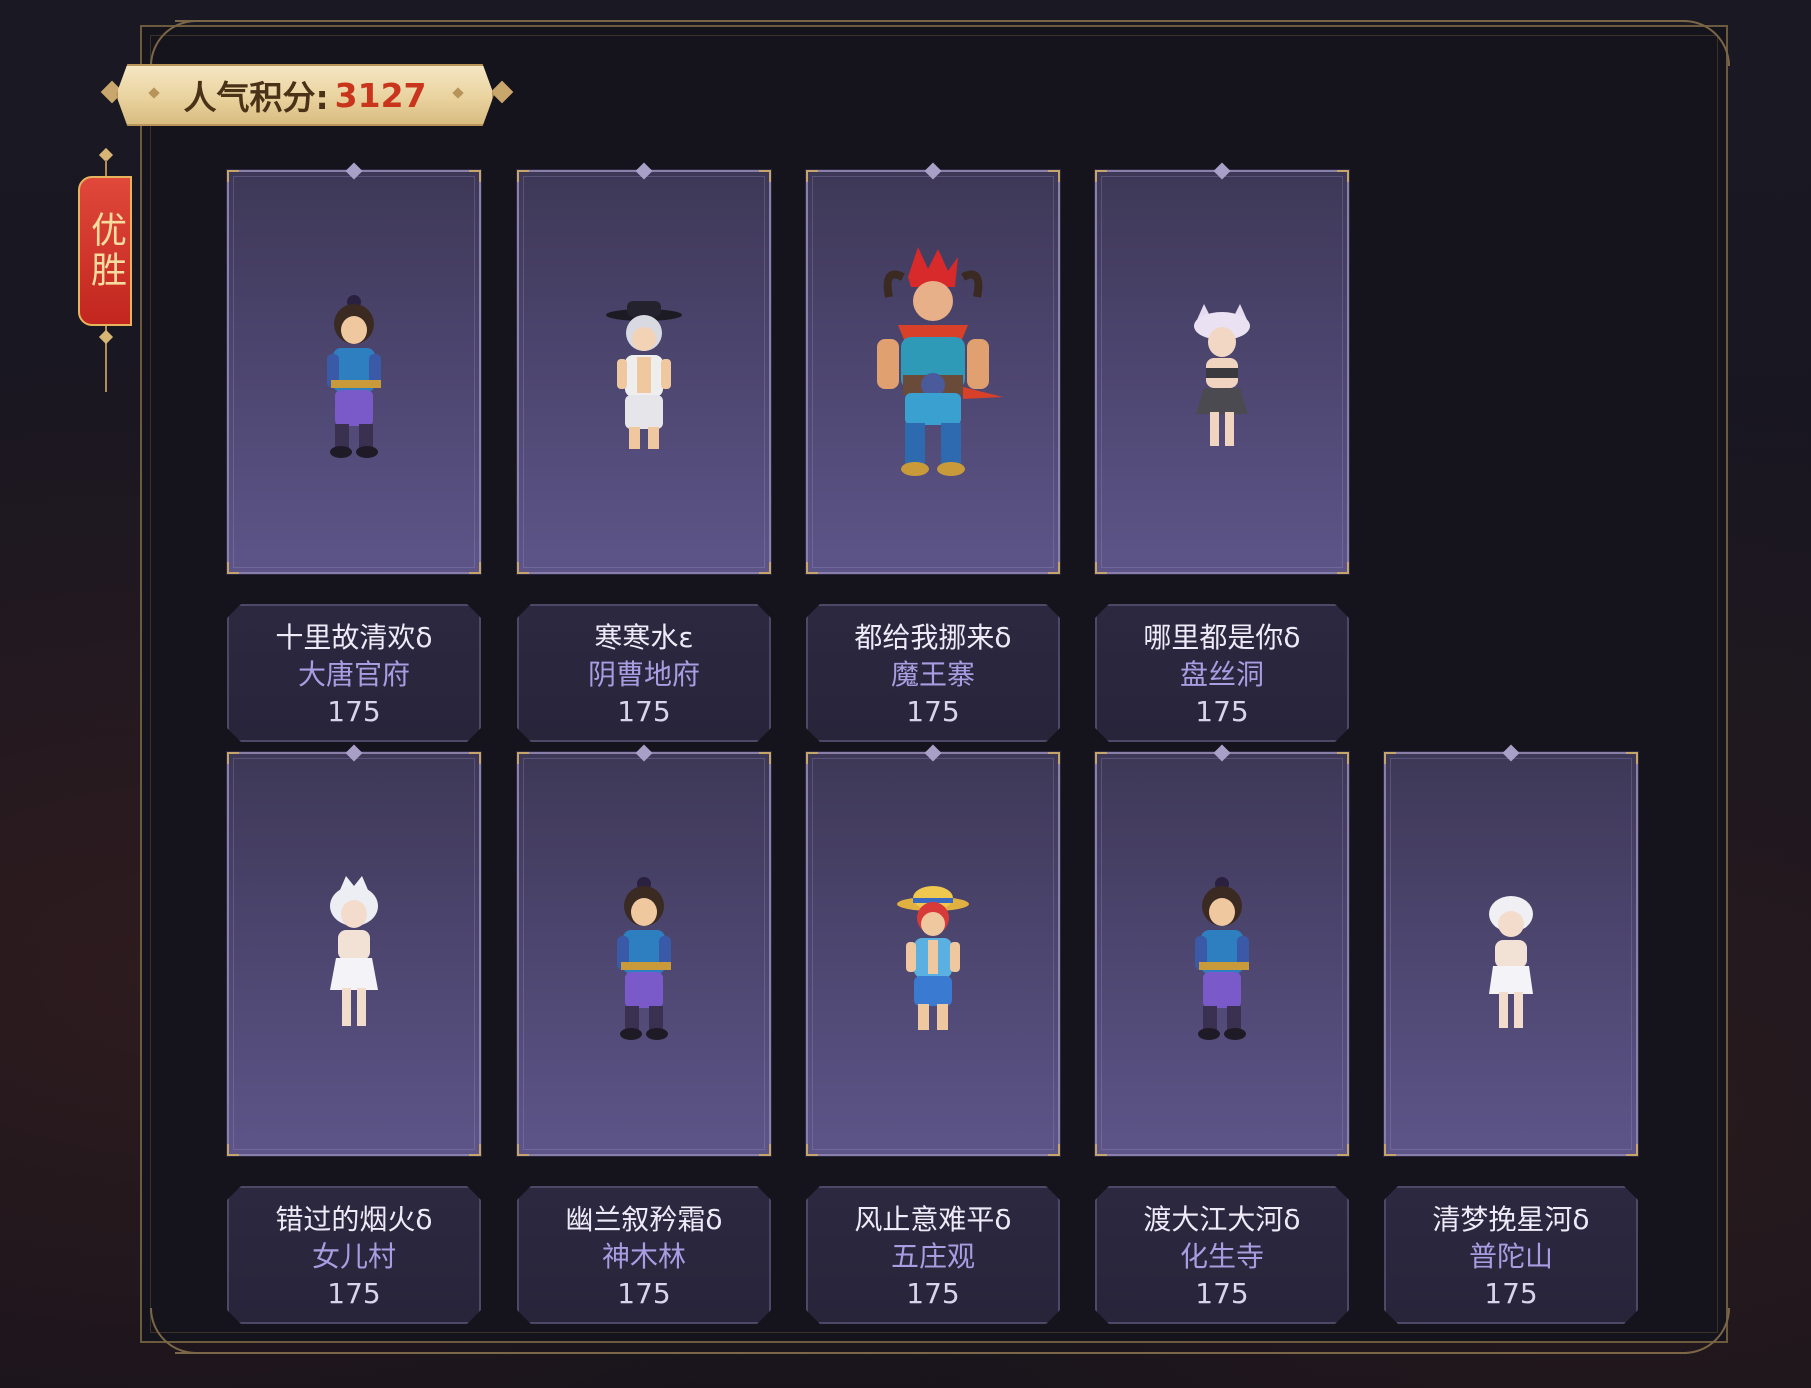 This screenshot has height=1388, width=1811. What do you see at coordinates (354, 637) in the screenshot?
I see `player-name: 十里故清欢δ` at bounding box center [354, 637].